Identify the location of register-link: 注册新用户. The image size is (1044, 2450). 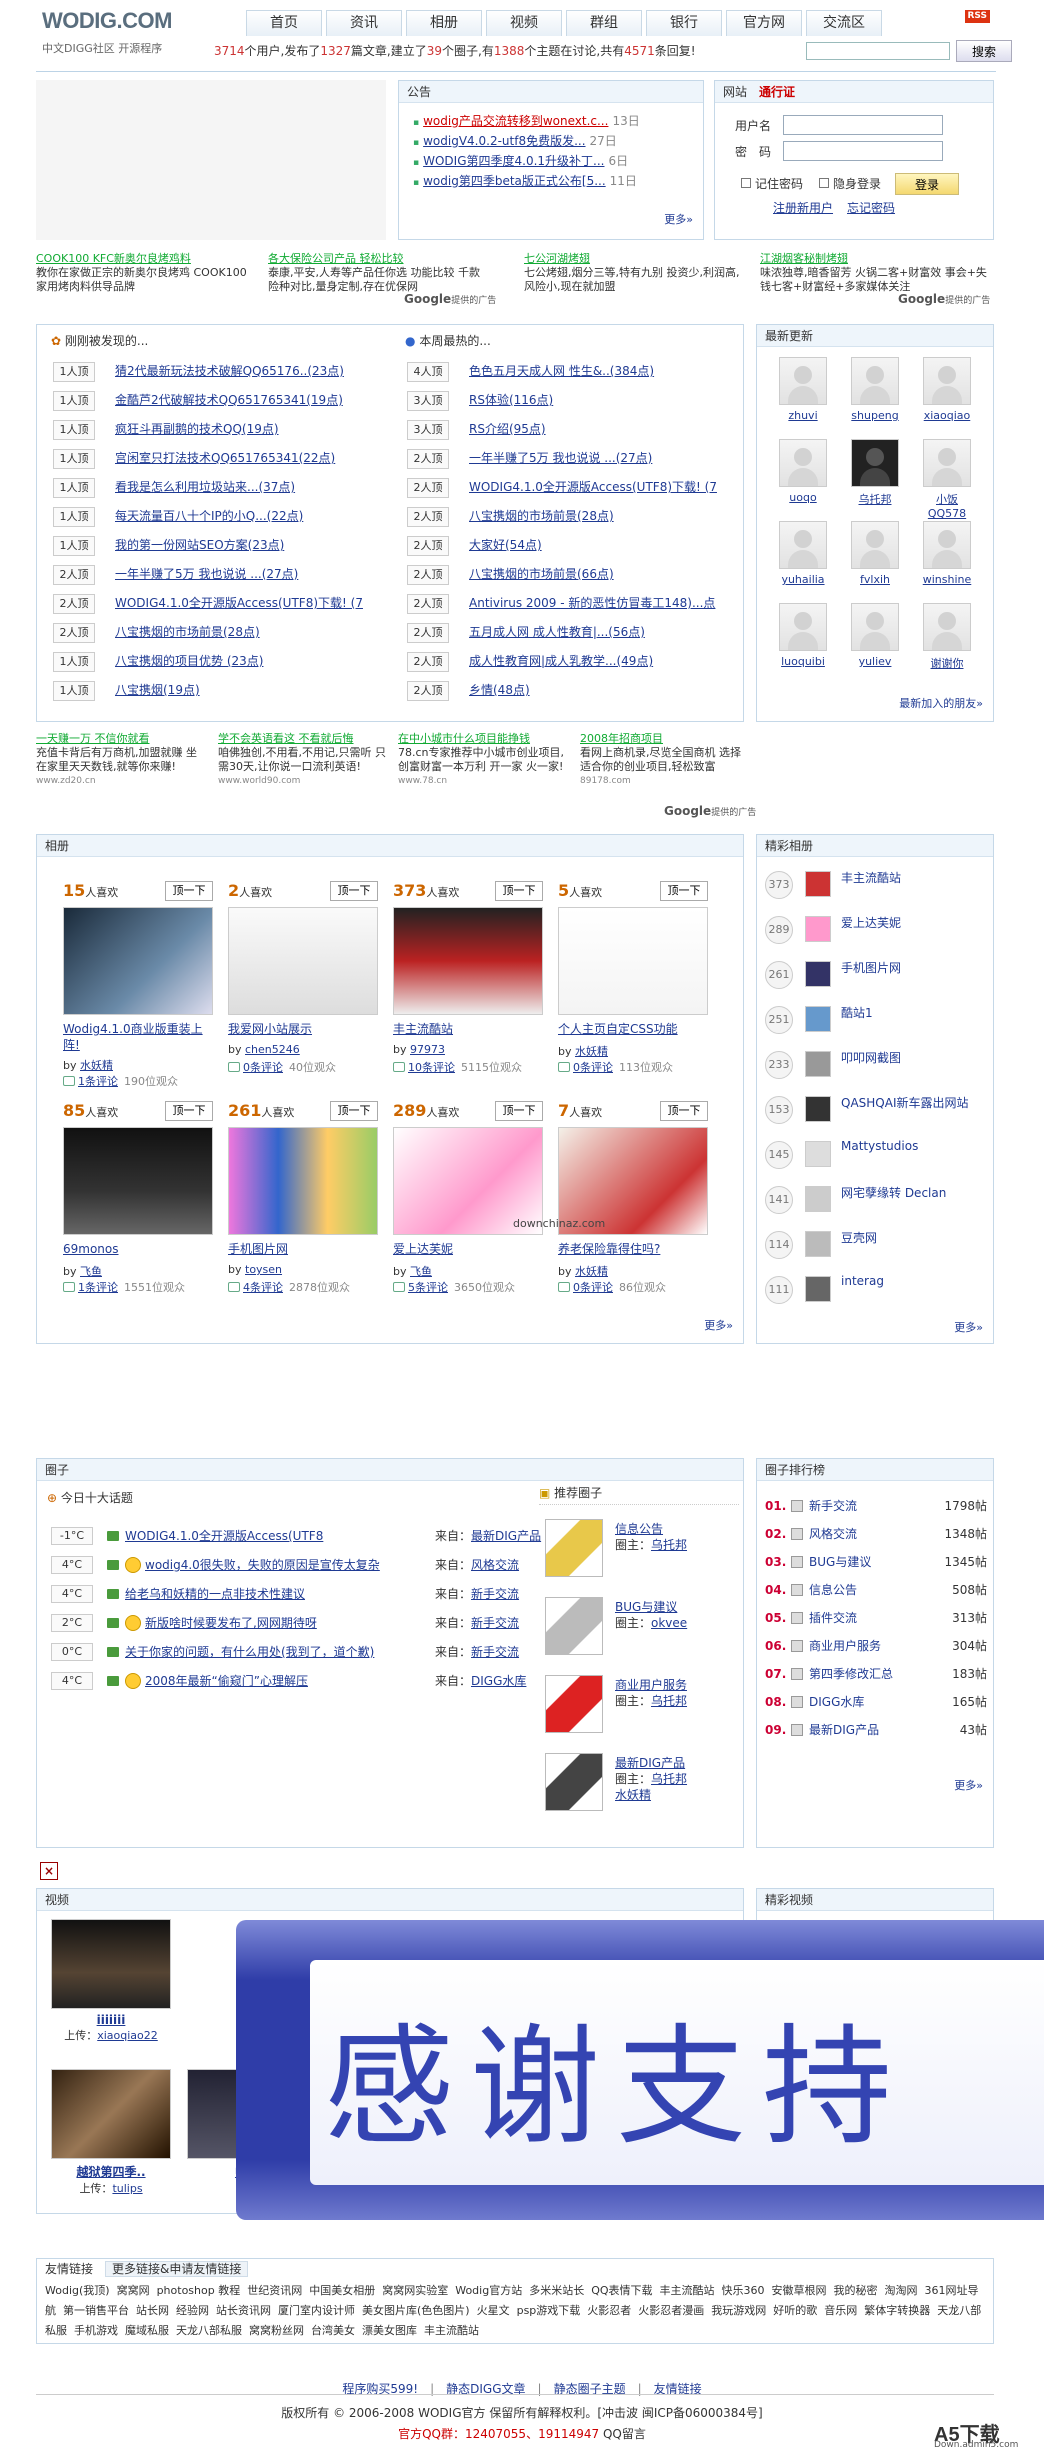
(803, 207).